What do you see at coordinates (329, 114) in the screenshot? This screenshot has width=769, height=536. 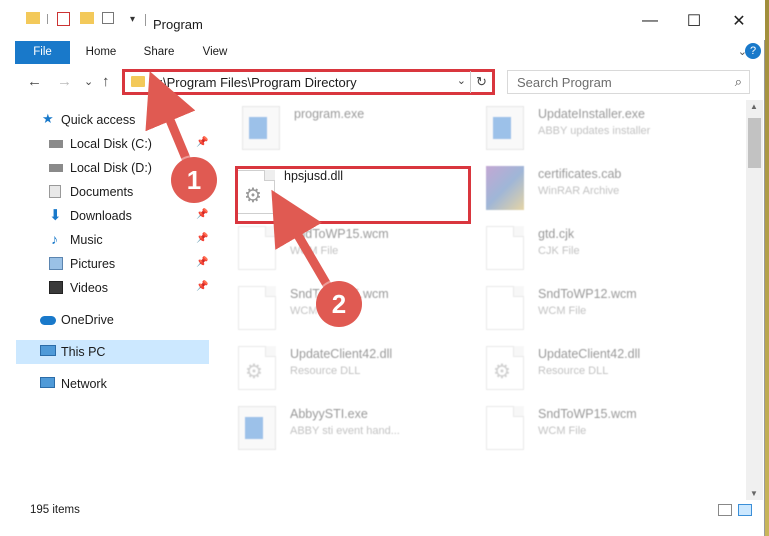 I see `file-name: program.exe` at bounding box center [329, 114].